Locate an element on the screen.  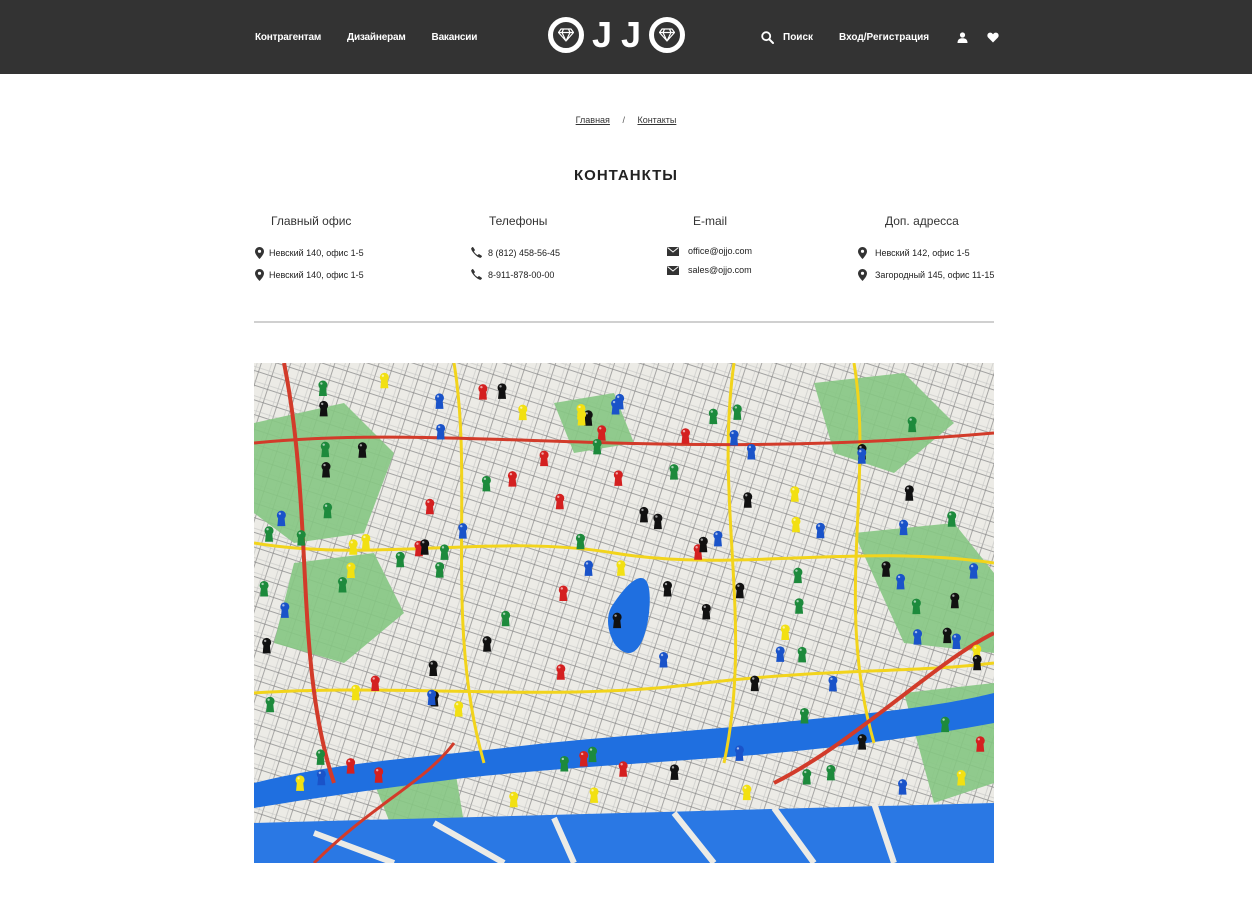
extra-address-row: Невский 142, офис 1-5 is located at coordinates (912, 253).